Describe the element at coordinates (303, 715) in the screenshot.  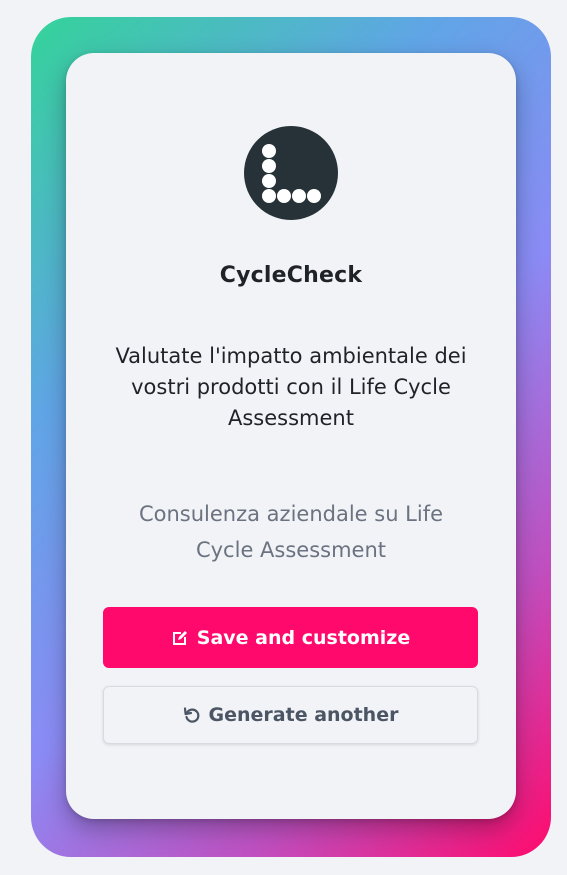
I see `generate-button-label: Generate another` at that location.